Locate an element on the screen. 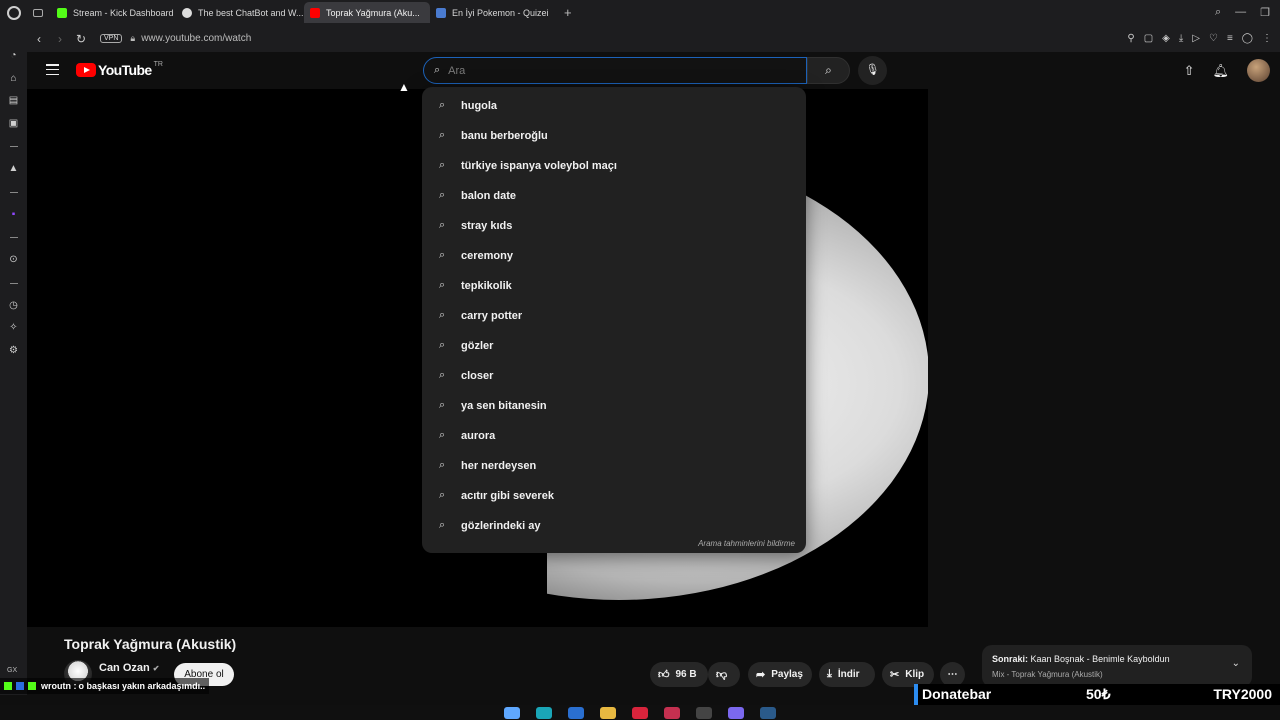  suggestion-item: ⌕ türkiye ispanya voleybol maçı is located at coordinates (614, 165).